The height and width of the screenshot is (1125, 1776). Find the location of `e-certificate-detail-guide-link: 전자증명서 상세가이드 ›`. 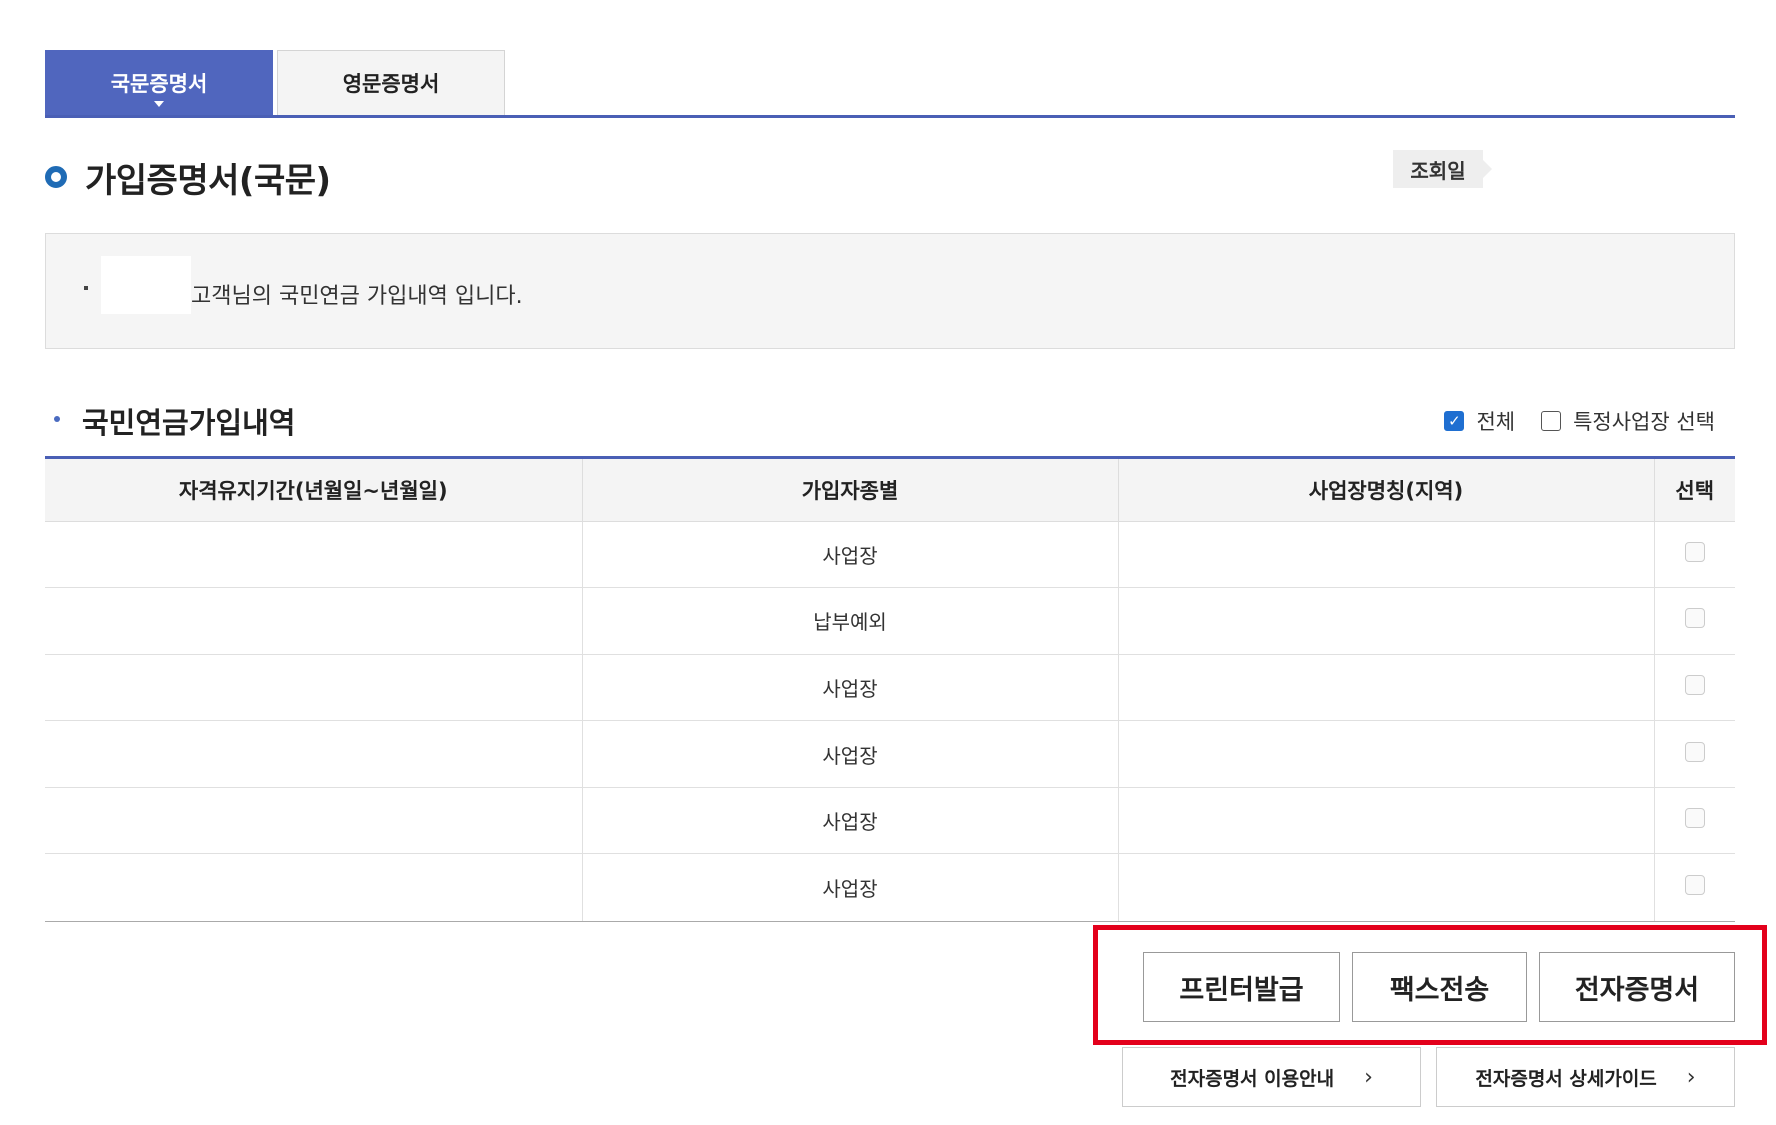

e-certificate-detail-guide-link: 전자증명서 상세가이드 › is located at coordinates (1585, 1077).